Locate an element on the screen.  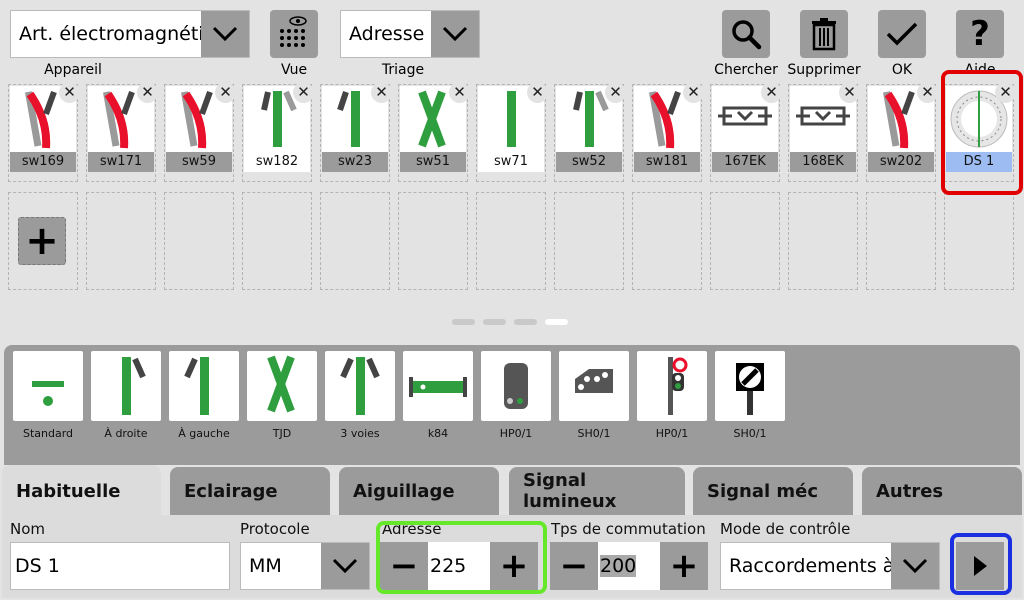
type-standard: Standard is located at coordinates (48, 395).